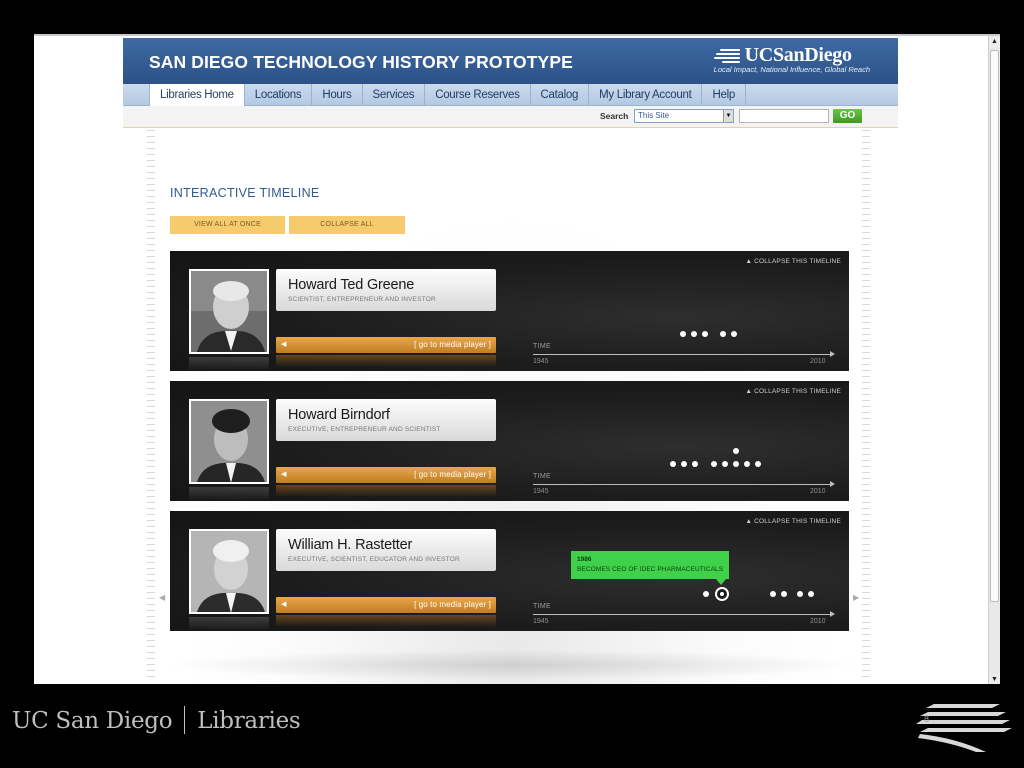 The width and height of the screenshot is (1024, 768). What do you see at coordinates (513, 665) in the screenshot?
I see `bottom-shadow` at bounding box center [513, 665].